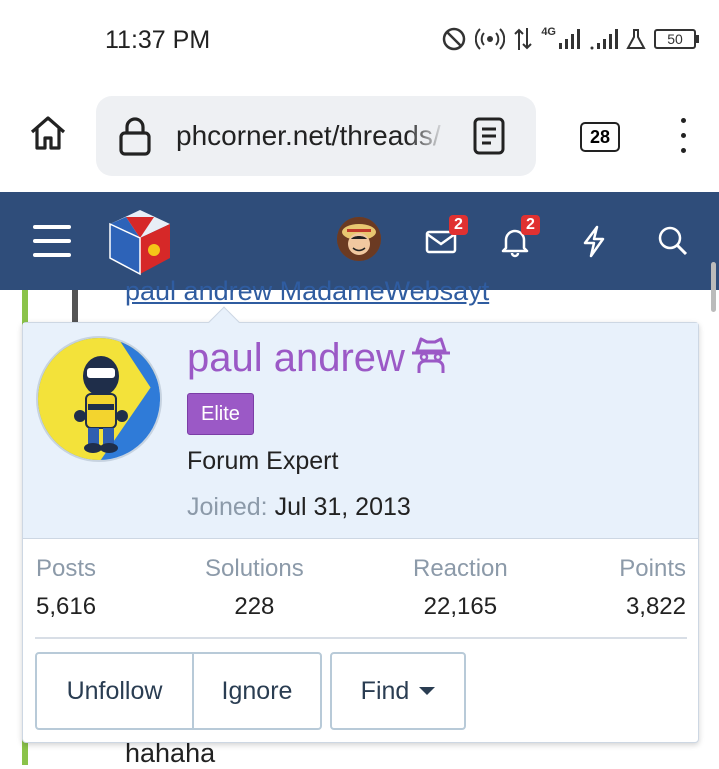 This screenshot has width=719, height=769. I want to click on joined-label: Joined:, so click(227, 507).